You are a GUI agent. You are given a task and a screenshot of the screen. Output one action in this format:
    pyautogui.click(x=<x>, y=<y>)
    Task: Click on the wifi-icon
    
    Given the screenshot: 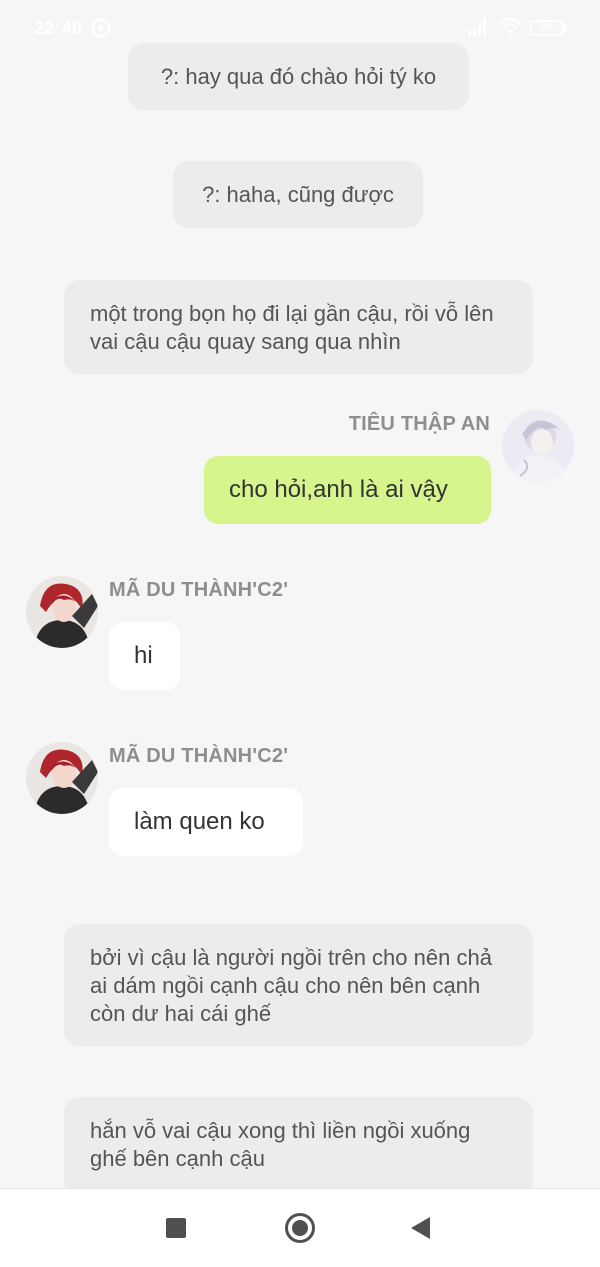 What is the action you would take?
    pyautogui.click(x=510, y=27)
    